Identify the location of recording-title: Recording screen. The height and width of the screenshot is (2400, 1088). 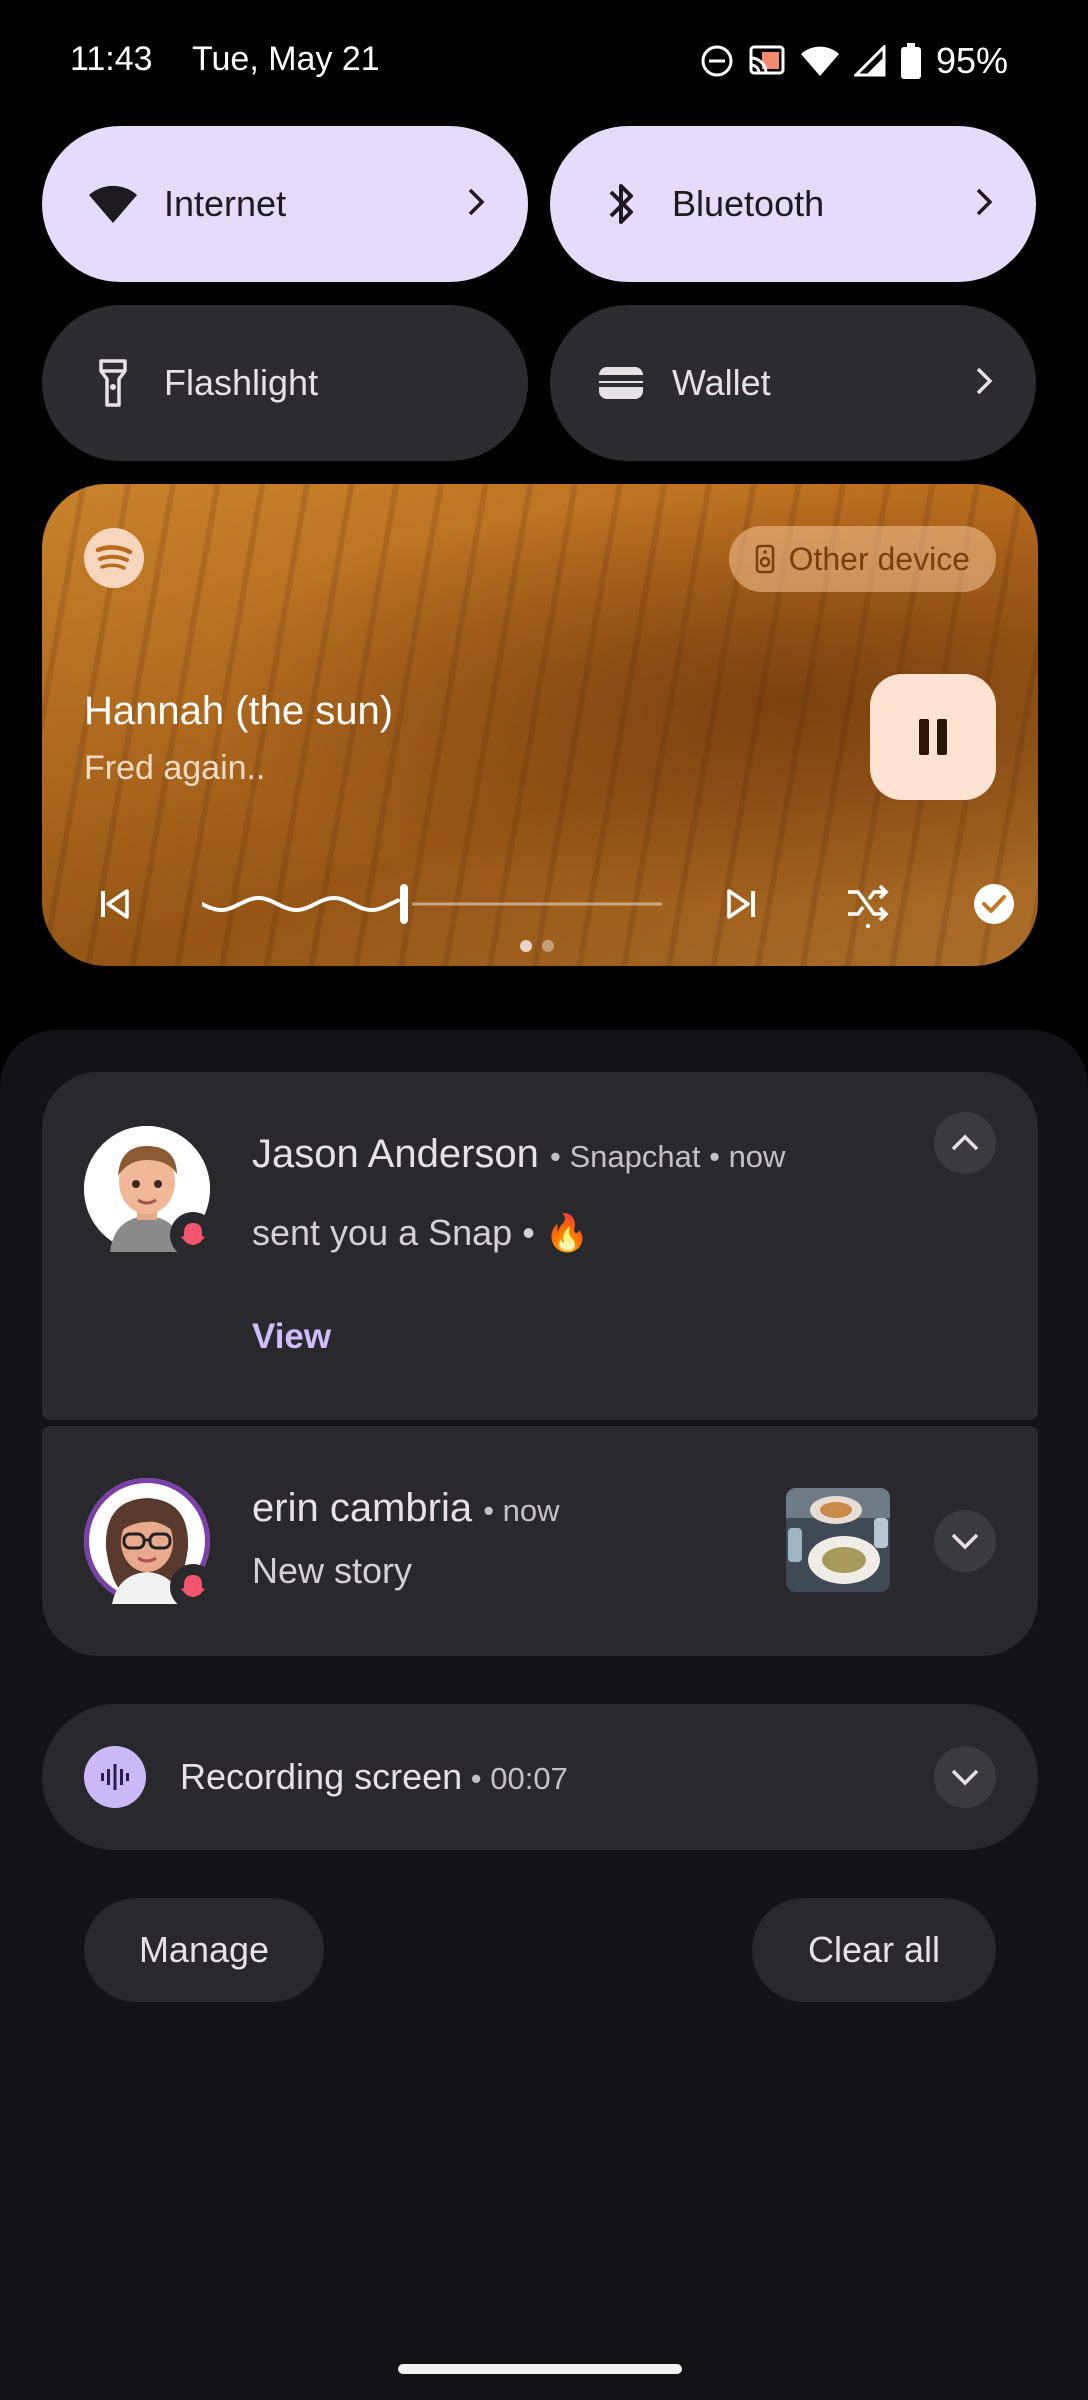
(321, 1776).